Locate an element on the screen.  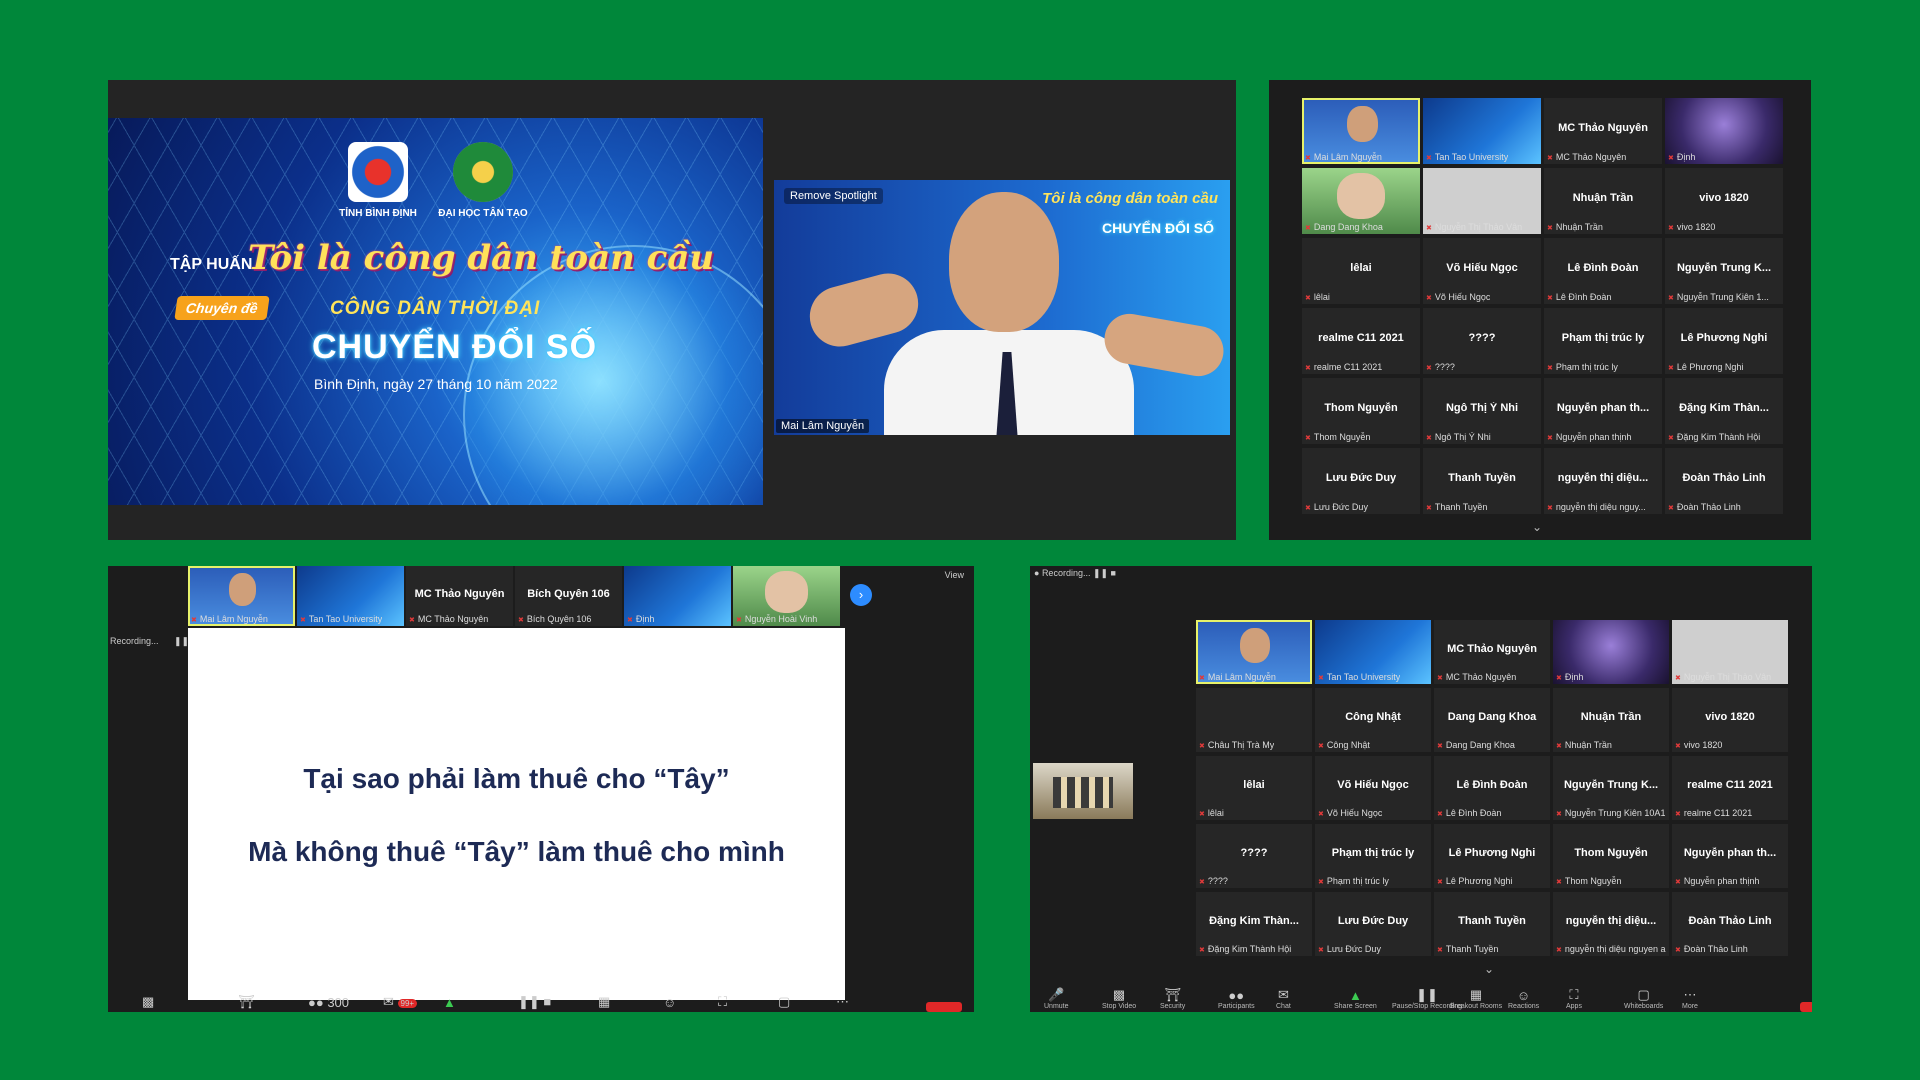
more-icon: ⋯ is located at coordinates (842, 1002).